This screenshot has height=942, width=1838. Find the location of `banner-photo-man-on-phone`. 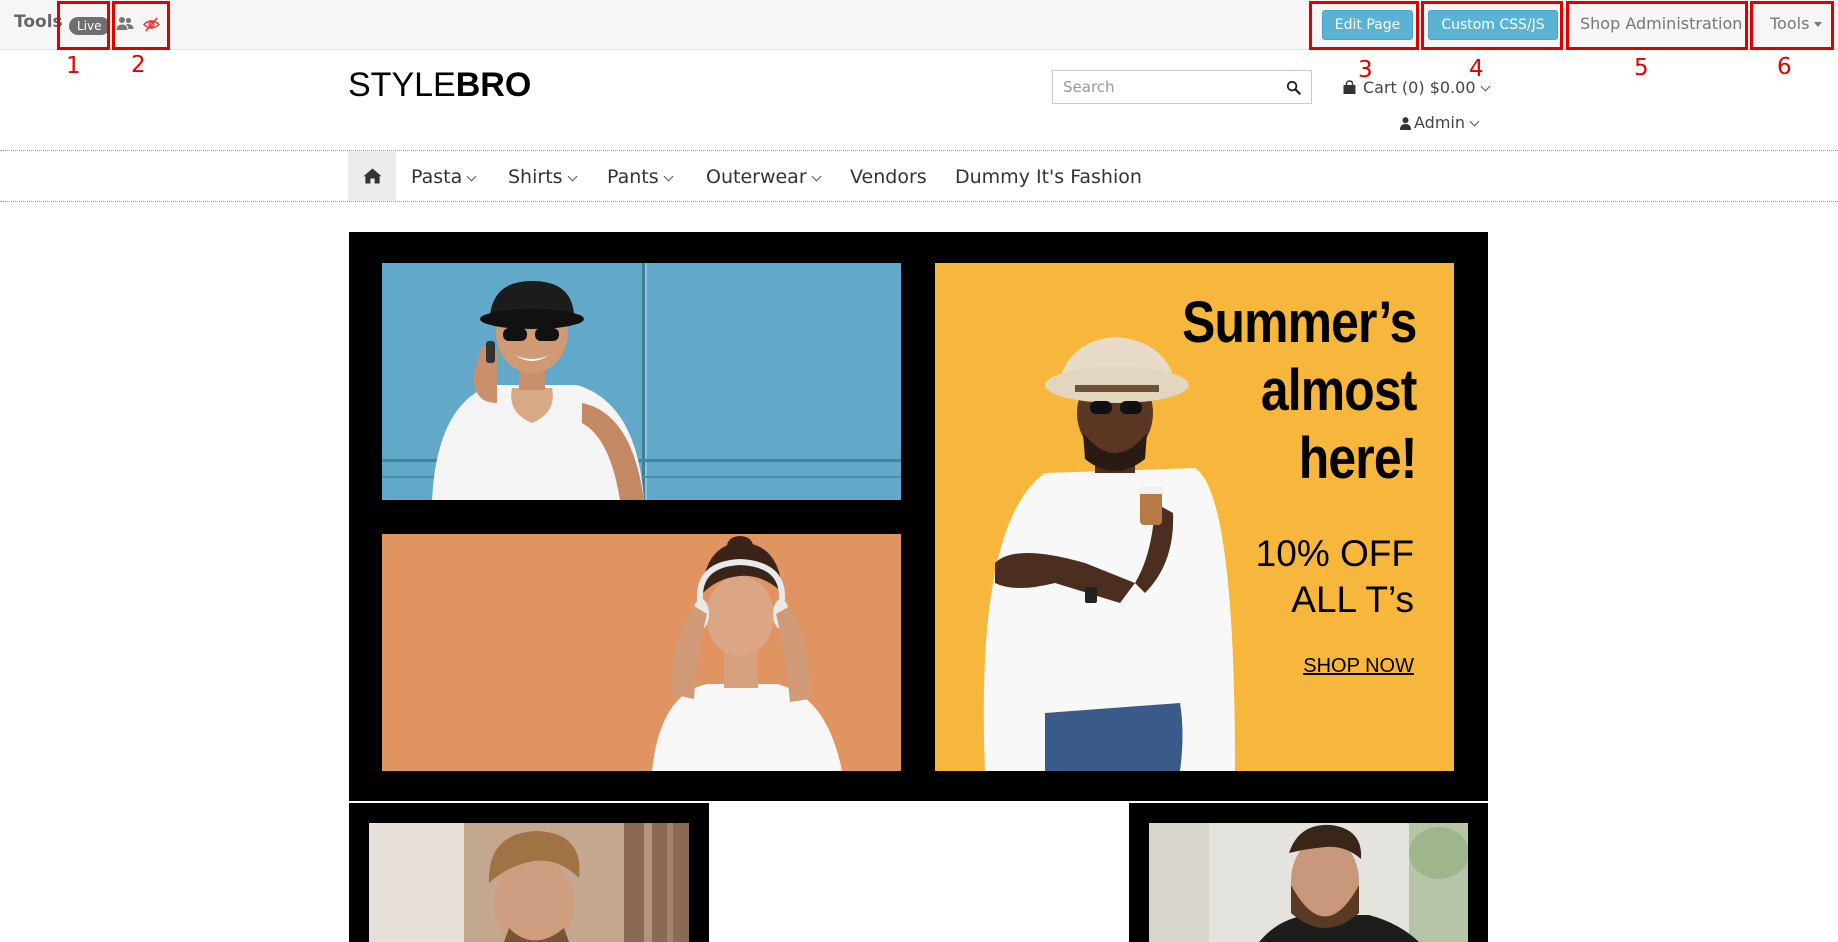

banner-photo-man-on-phone is located at coordinates (641, 381).